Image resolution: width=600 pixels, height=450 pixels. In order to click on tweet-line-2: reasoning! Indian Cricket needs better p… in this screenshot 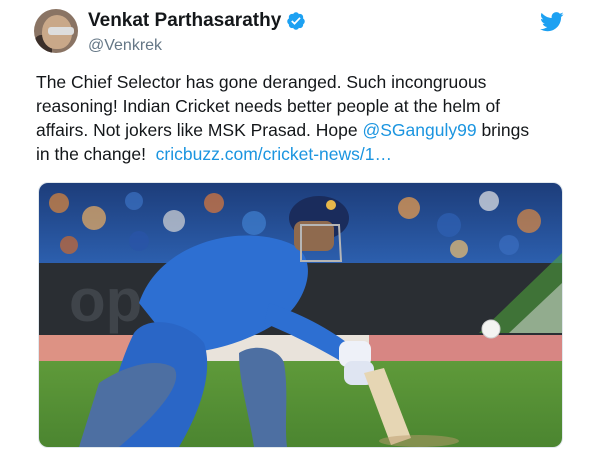, I will do `click(268, 106)`.